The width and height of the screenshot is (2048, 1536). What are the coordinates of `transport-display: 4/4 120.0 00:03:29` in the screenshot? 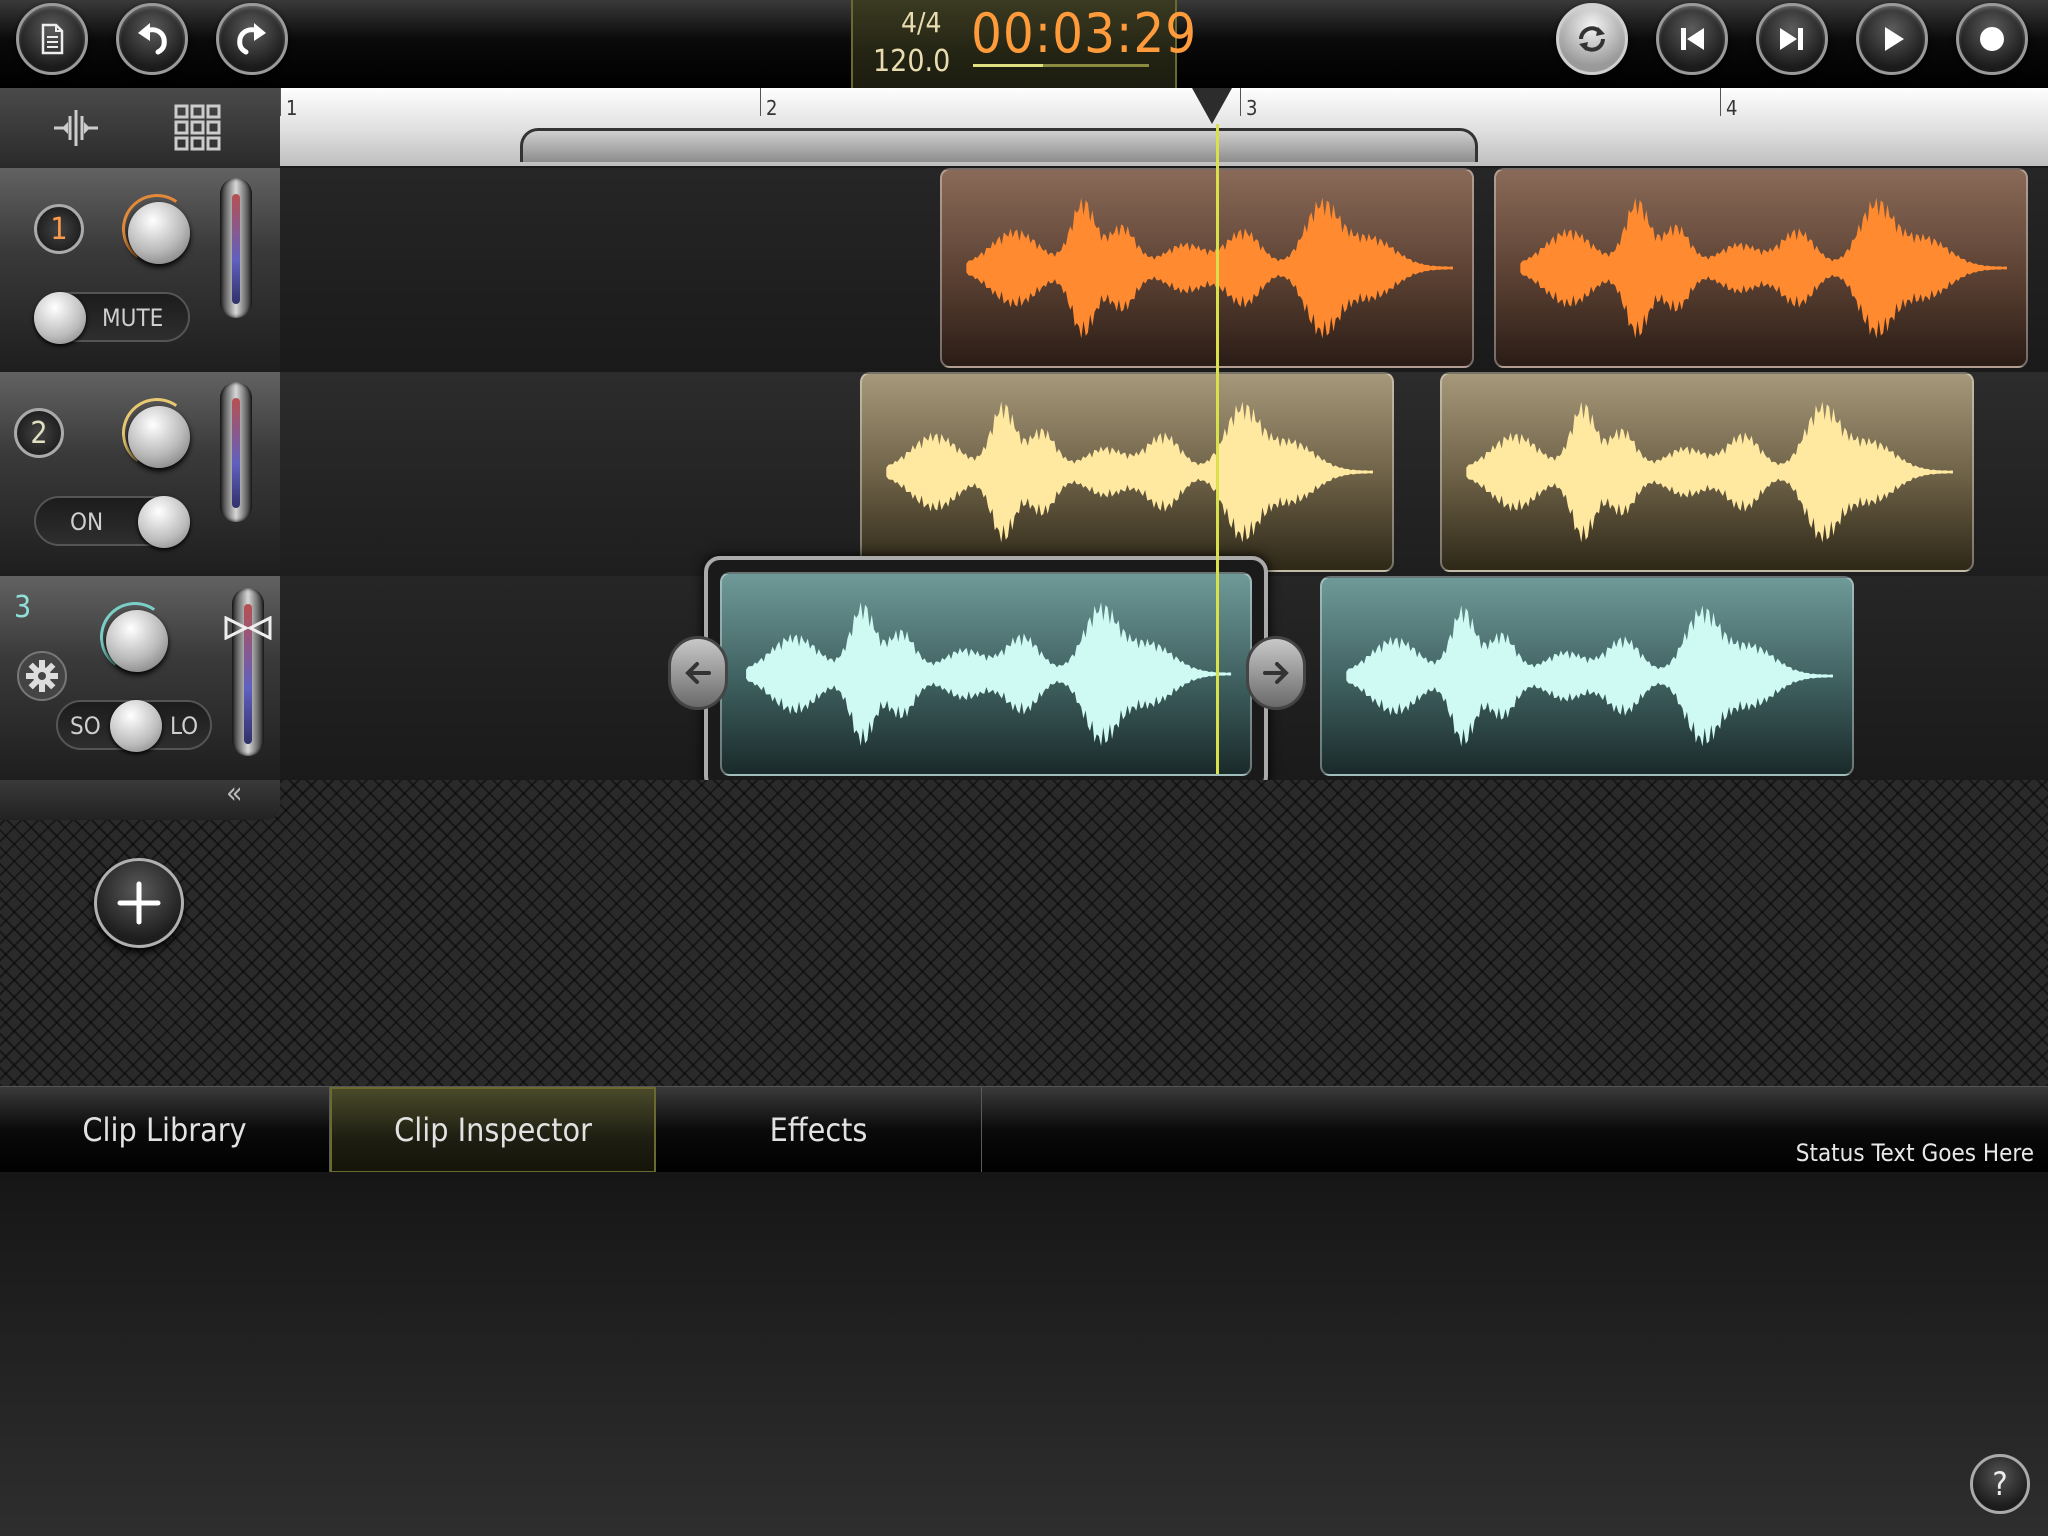 It's located at (1023, 44).